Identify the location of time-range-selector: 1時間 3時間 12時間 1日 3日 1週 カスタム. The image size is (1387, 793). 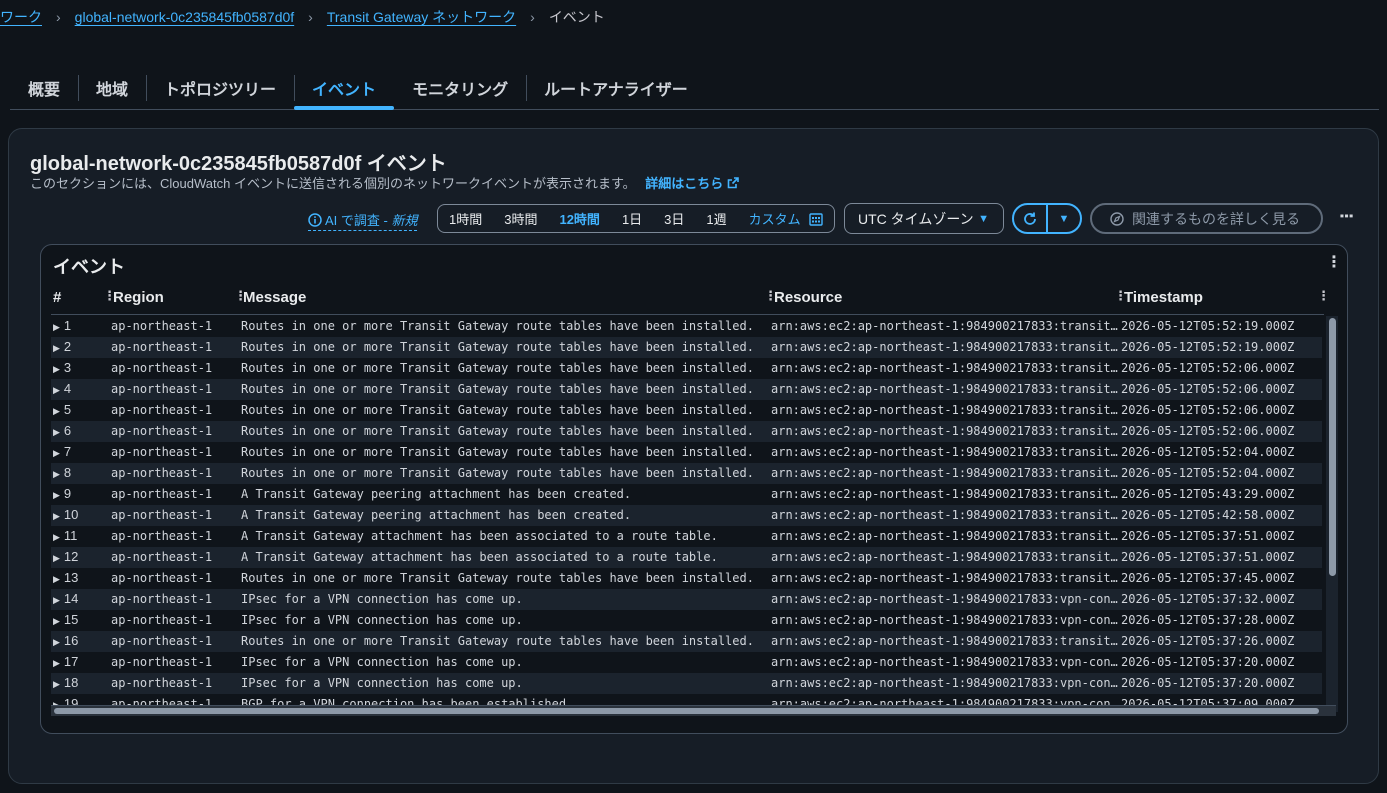
(636, 218).